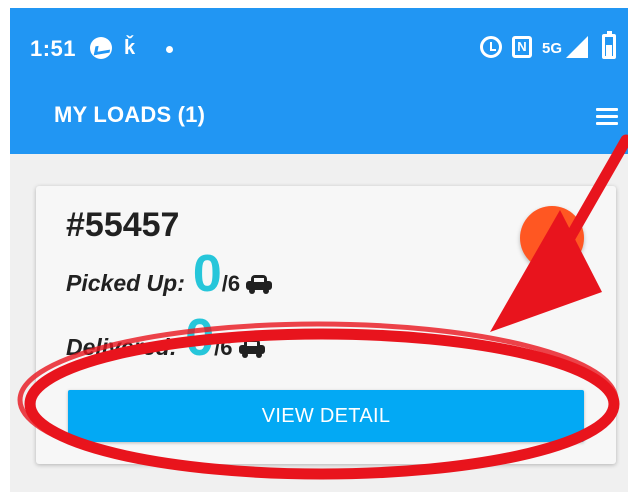  I want to click on picked-up-count: 0, so click(207, 274).